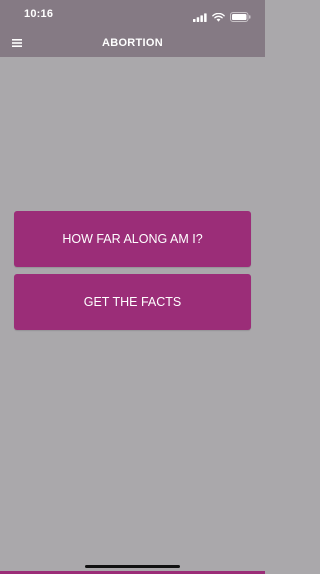 The height and width of the screenshot is (574, 320). I want to click on status-time: 10:16, so click(39, 14).